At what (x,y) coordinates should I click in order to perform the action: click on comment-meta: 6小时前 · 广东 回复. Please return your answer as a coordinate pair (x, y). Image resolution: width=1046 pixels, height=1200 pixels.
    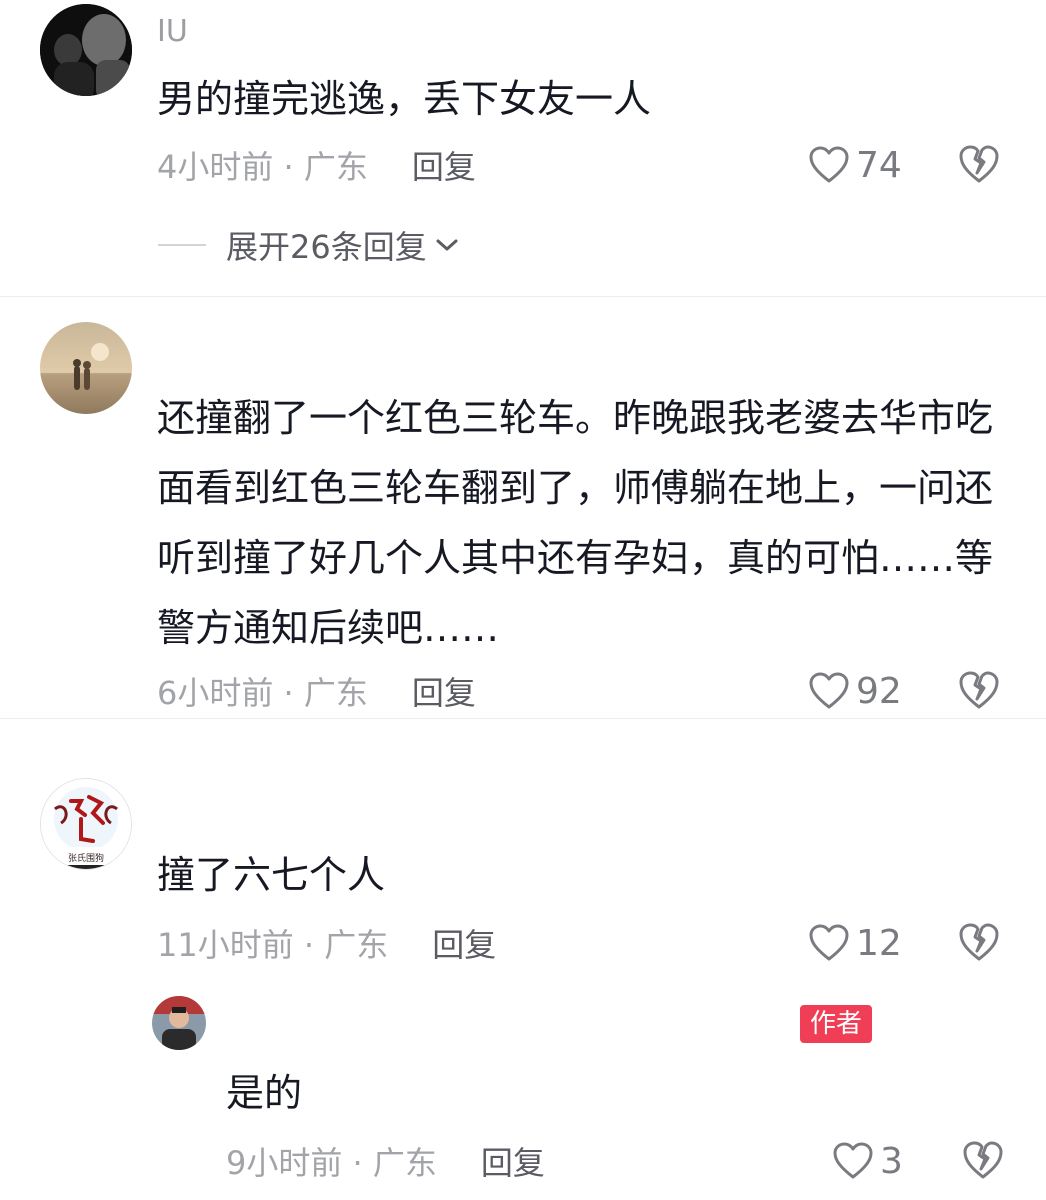
    Looking at the image, I should click on (316, 691).